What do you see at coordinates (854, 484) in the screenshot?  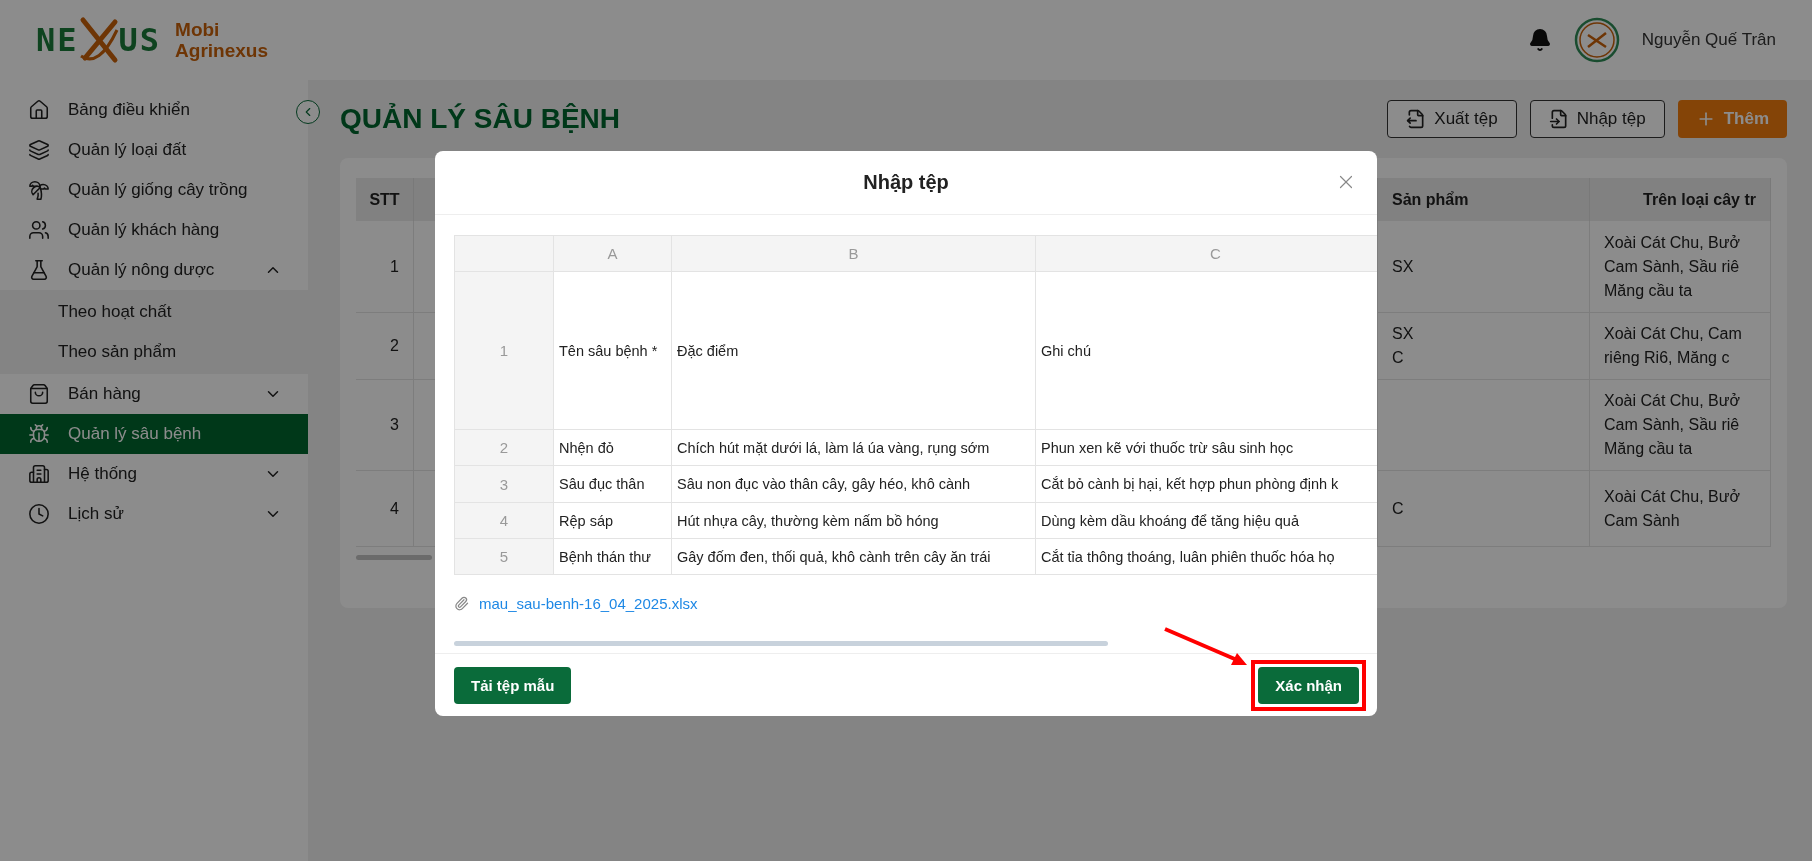 I see `sheet-cell: Sâu non đục vào thân cây, gây héo, khô cành` at bounding box center [854, 484].